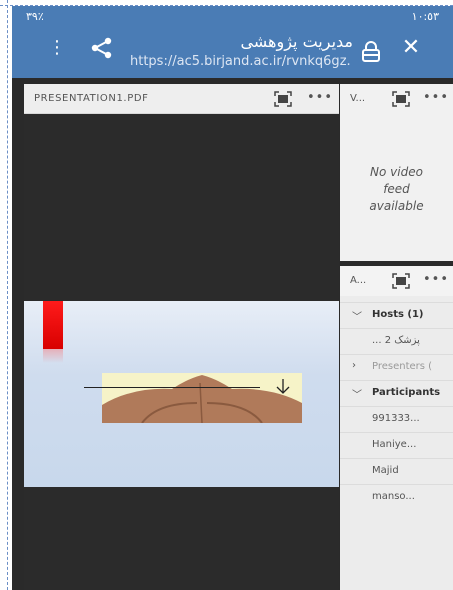  I want to click on hosts-label: Hosts (1), so click(398, 314).